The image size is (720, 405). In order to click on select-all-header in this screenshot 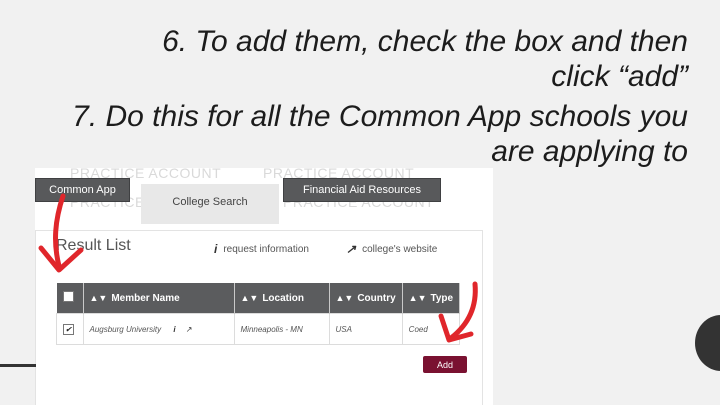, I will do `click(70, 298)`.